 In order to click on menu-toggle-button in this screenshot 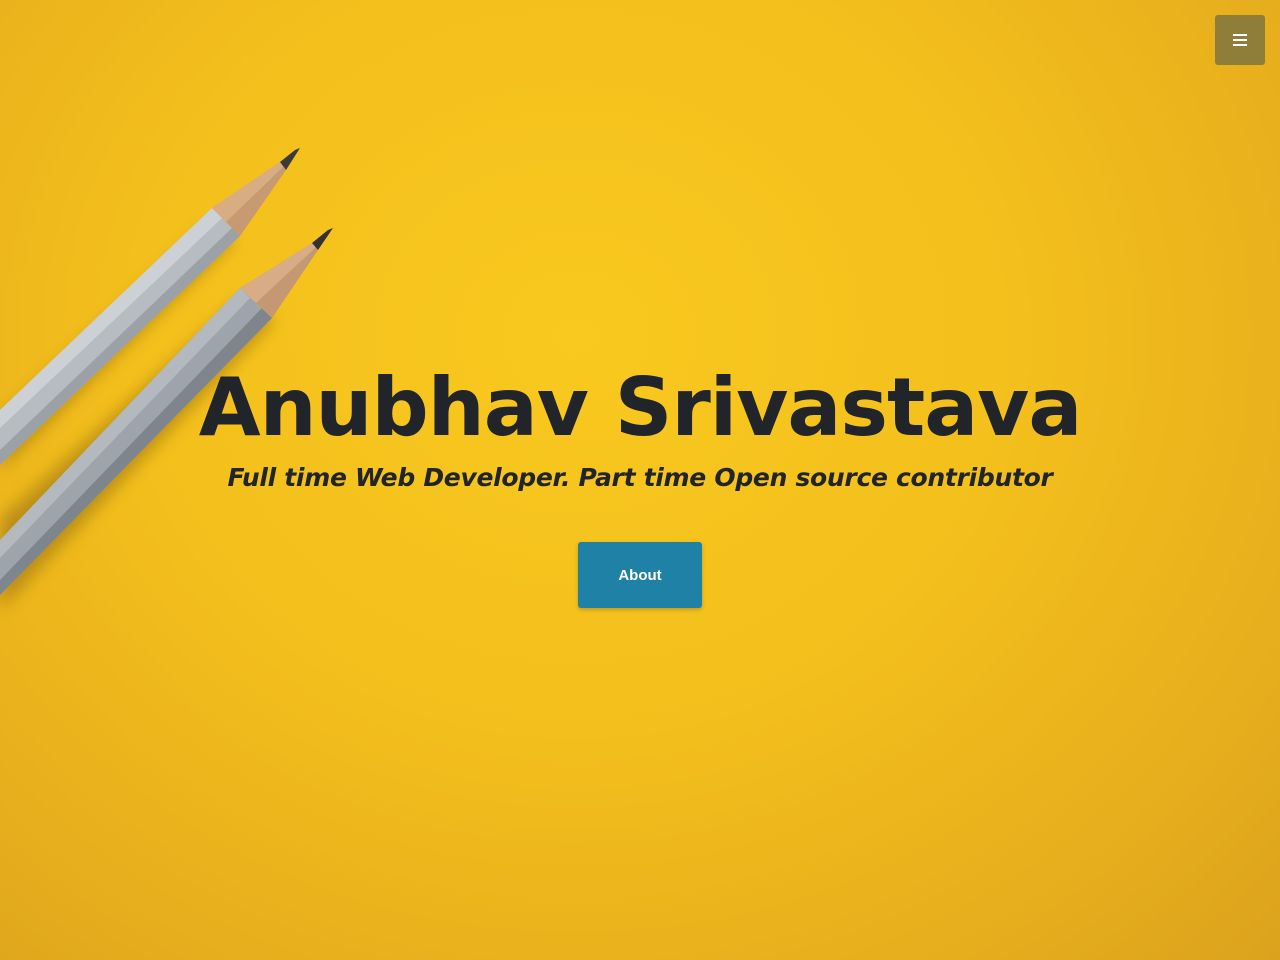, I will do `click(1240, 40)`.